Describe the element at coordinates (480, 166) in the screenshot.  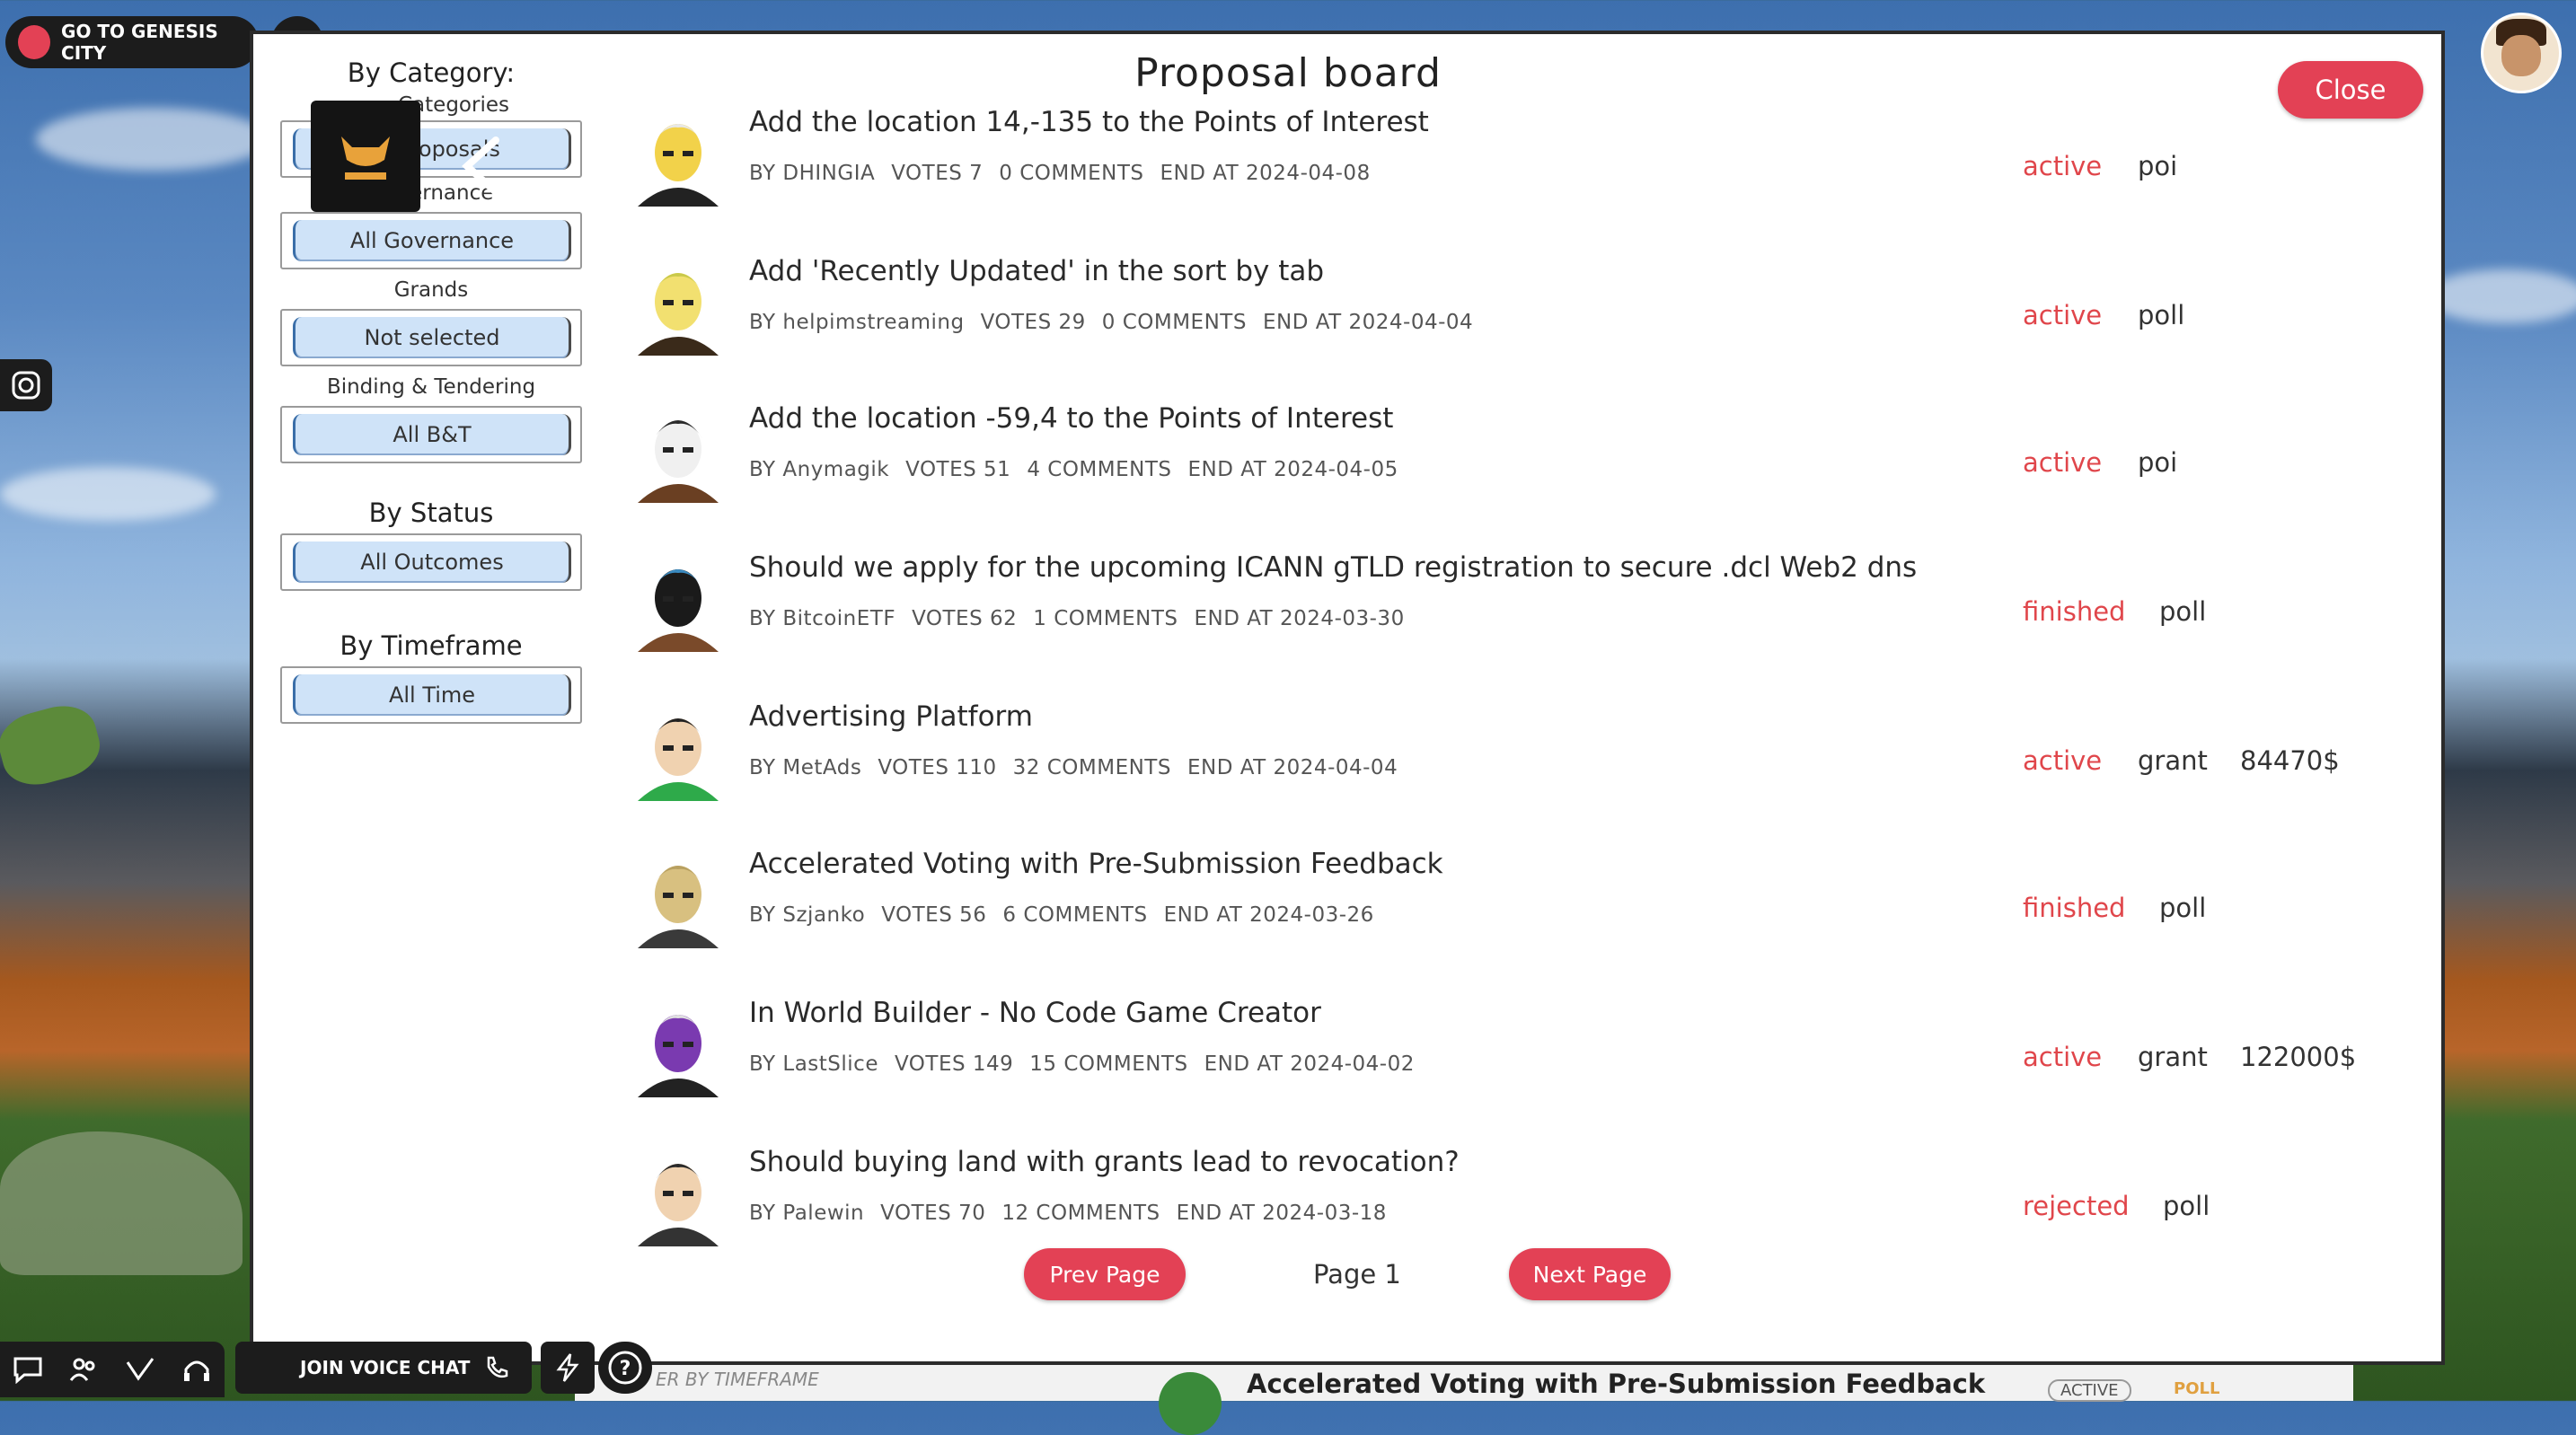
I see `chevron-left-icon` at that location.